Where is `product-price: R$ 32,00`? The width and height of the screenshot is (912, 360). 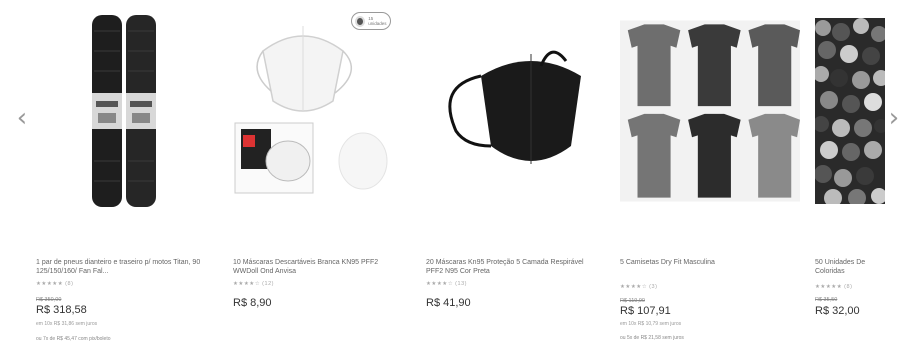
product-price: R$ 32,00 is located at coordinates (837, 311).